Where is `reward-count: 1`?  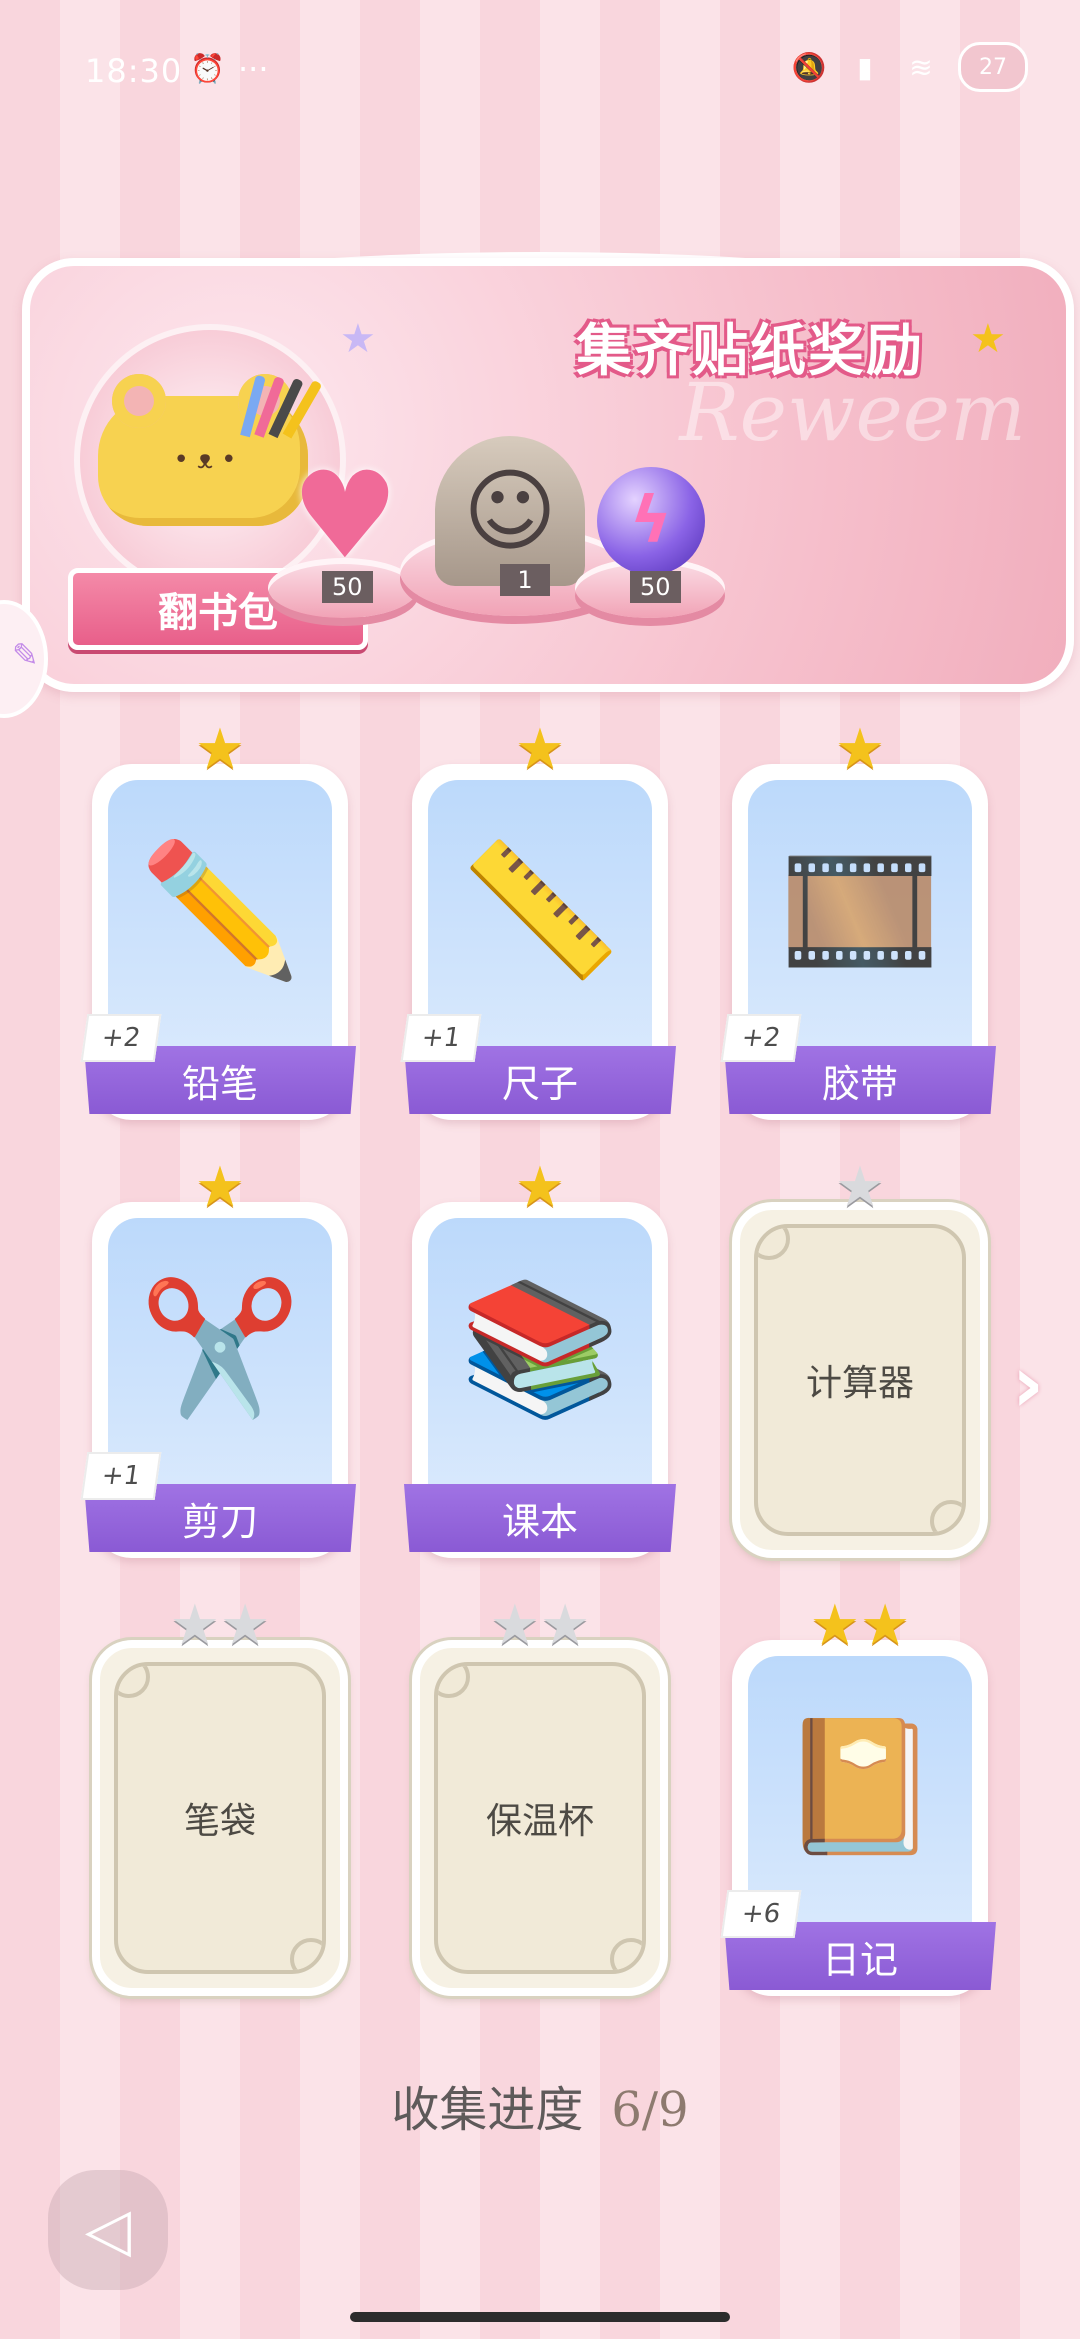
reward-count: 1 is located at coordinates (525, 580).